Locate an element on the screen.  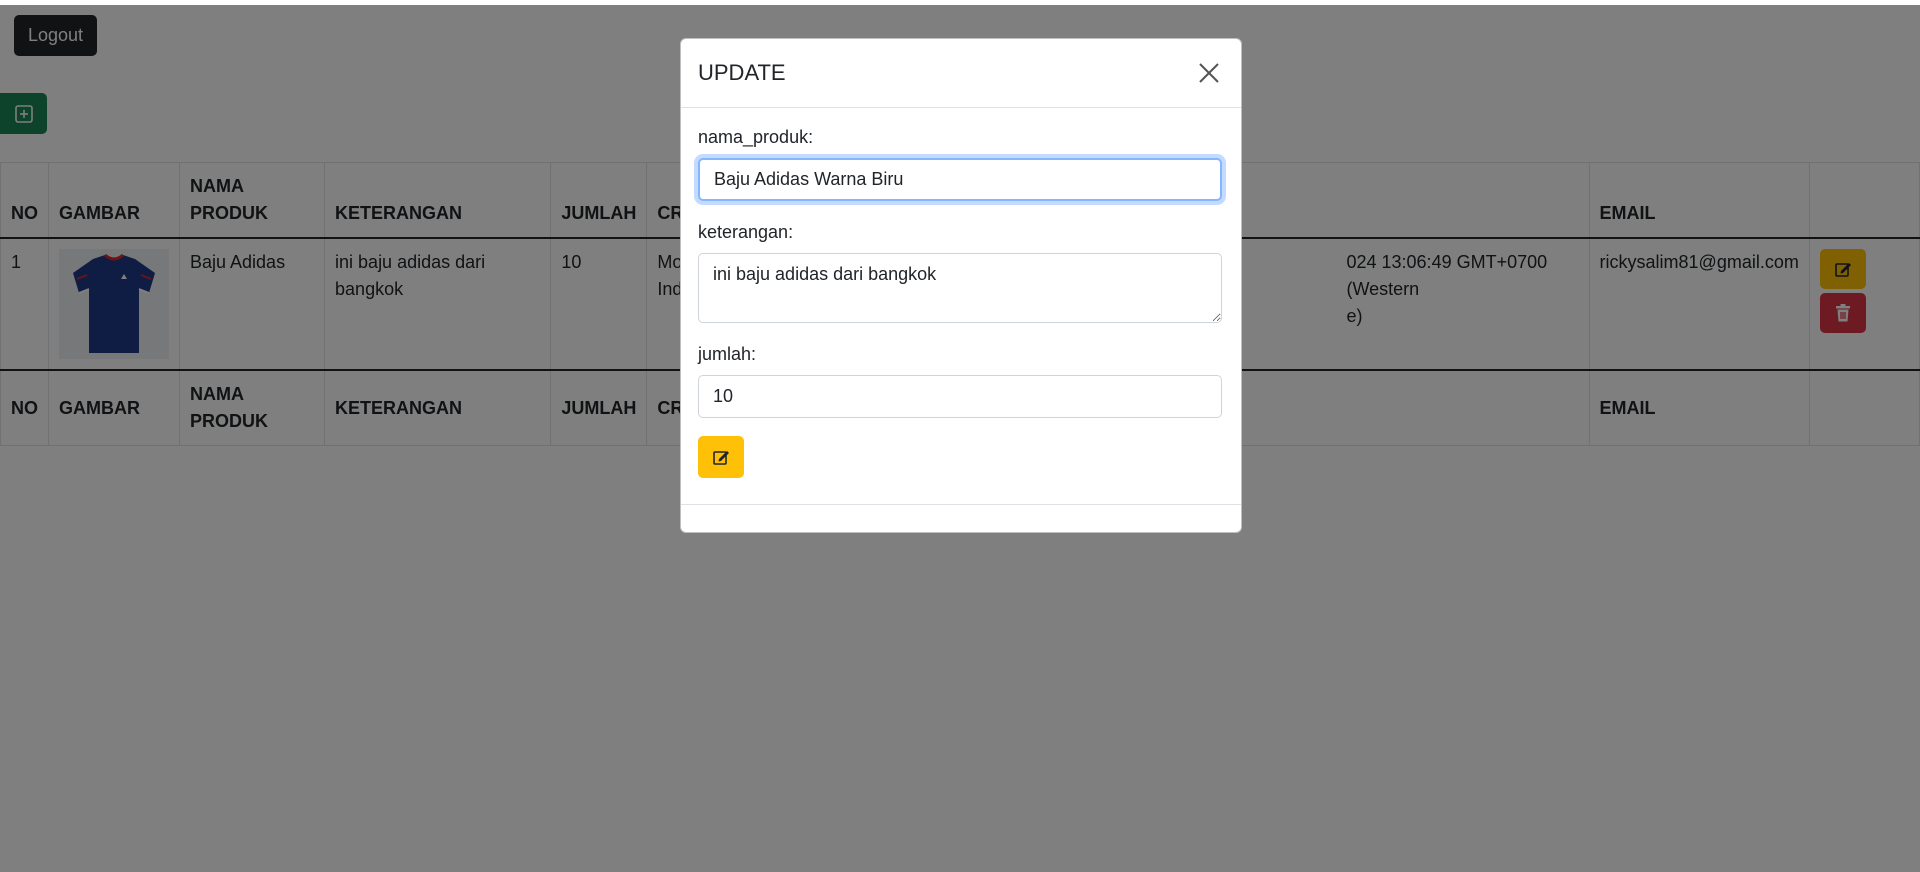
modal-title: UPDATE is located at coordinates (742, 72).